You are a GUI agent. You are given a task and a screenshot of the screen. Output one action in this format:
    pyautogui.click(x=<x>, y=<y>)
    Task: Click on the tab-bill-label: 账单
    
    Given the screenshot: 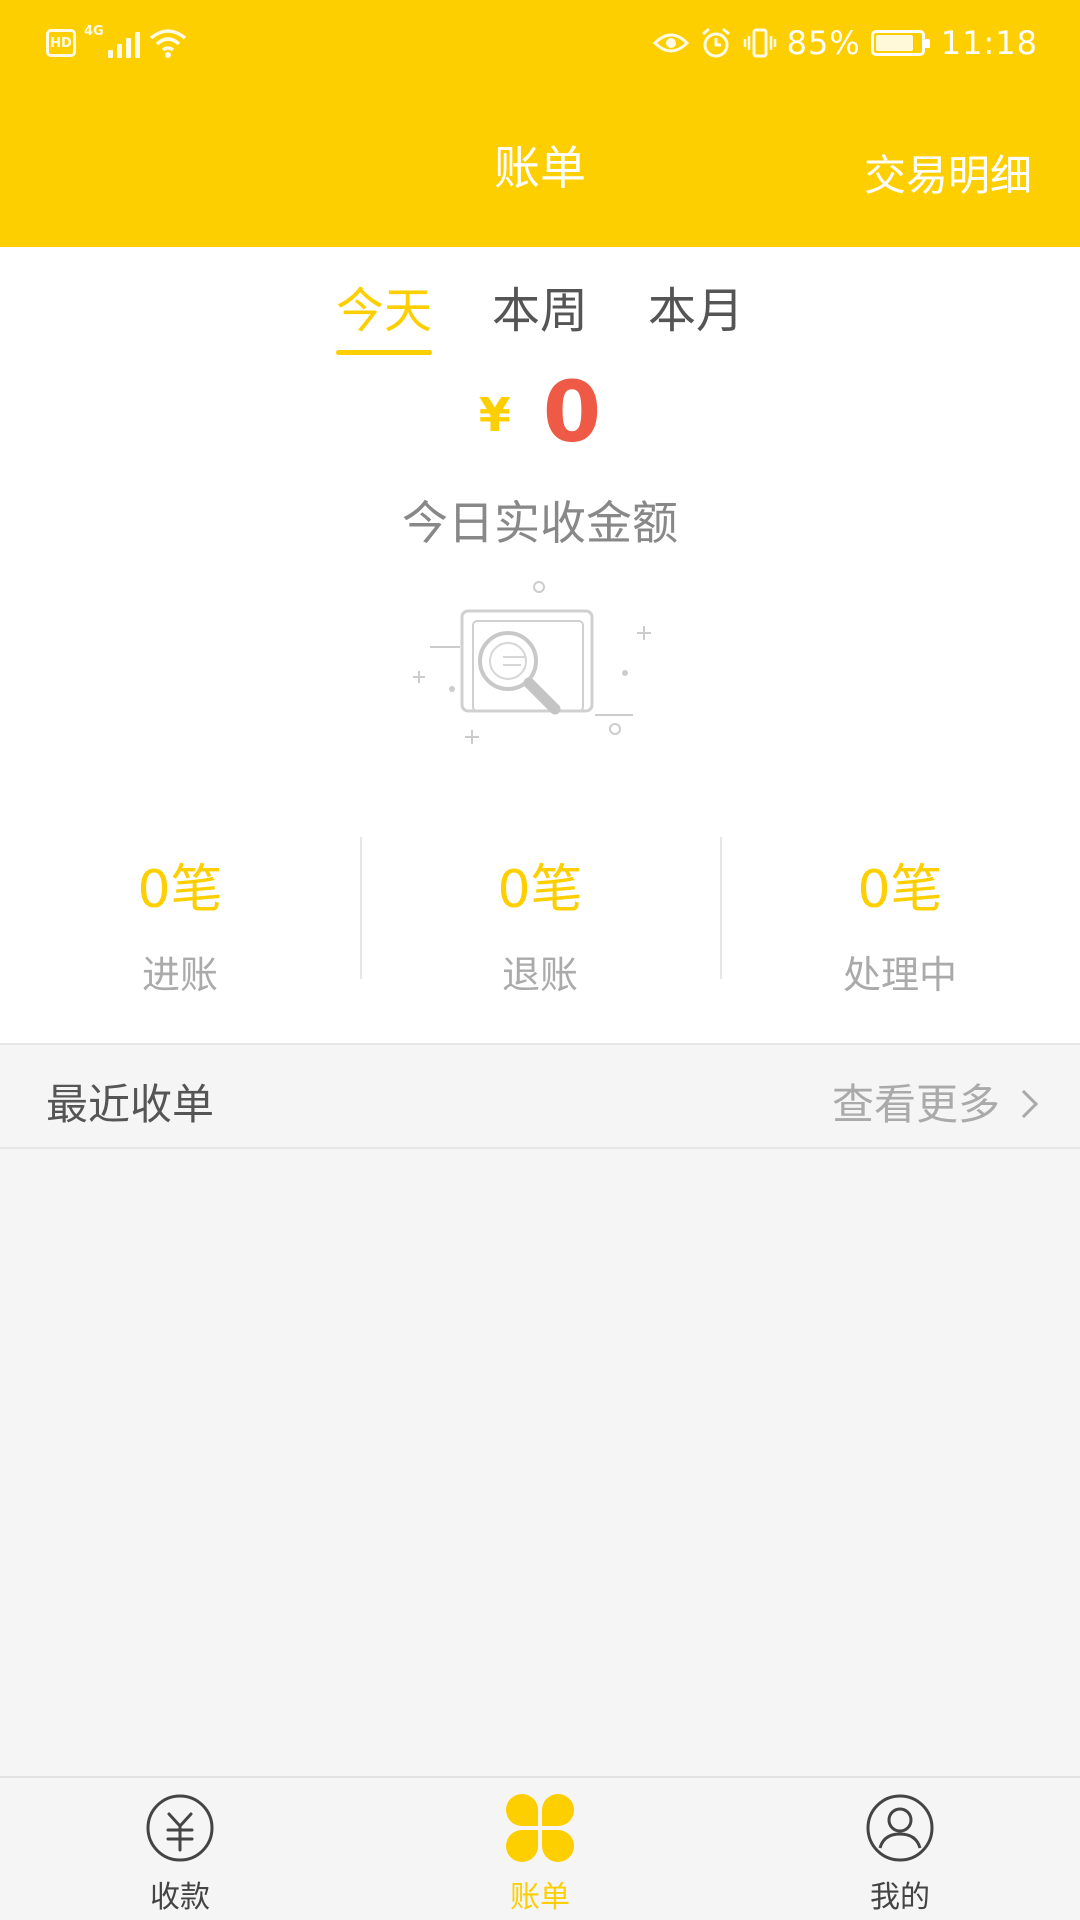 What is the action you would take?
    pyautogui.click(x=540, y=1897)
    